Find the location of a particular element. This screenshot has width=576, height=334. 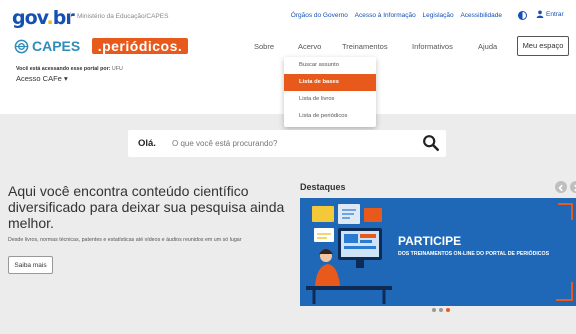

banner-frame-decoration is located at coordinates (564, 252).